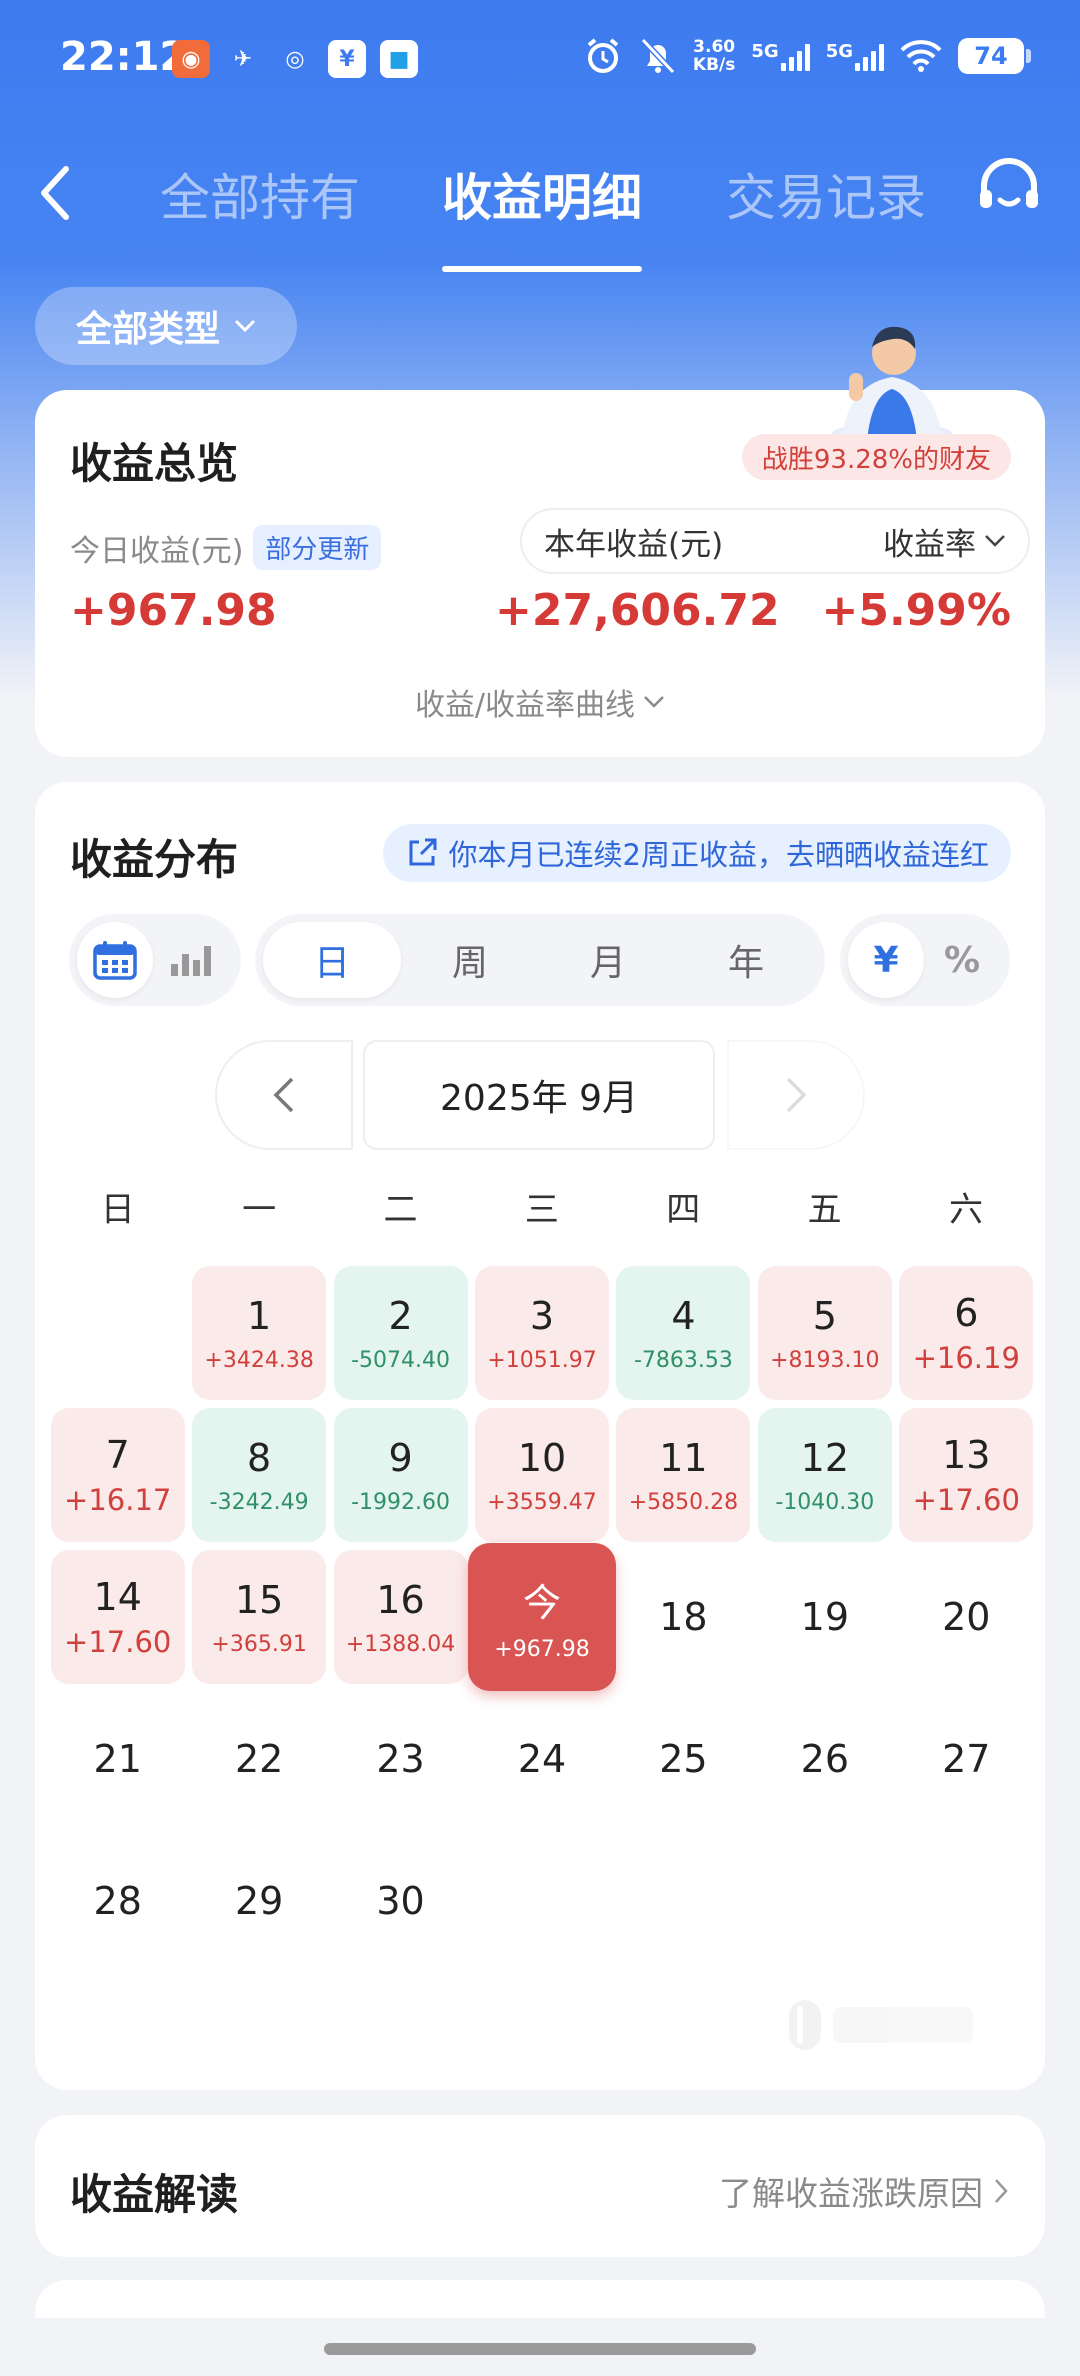 The image size is (1080, 2376). What do you see at coordinates (542, 1649) in the screenshot?
I see `calendar-day-amount: +967.98` at bounding box center [542, 1649].